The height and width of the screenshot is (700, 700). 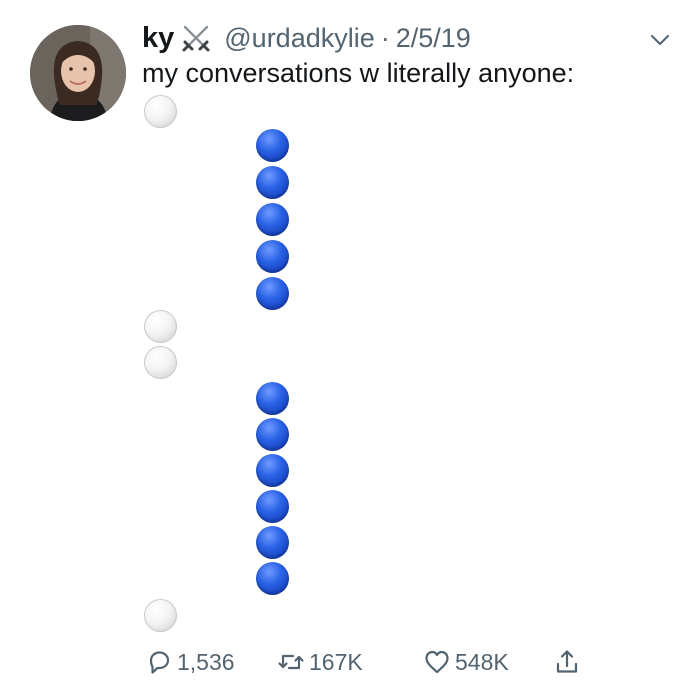 What do you see at coordinates (660, 40) in the screenshot?
I see `chevron-down-icon` at bounding box center [660, 40].